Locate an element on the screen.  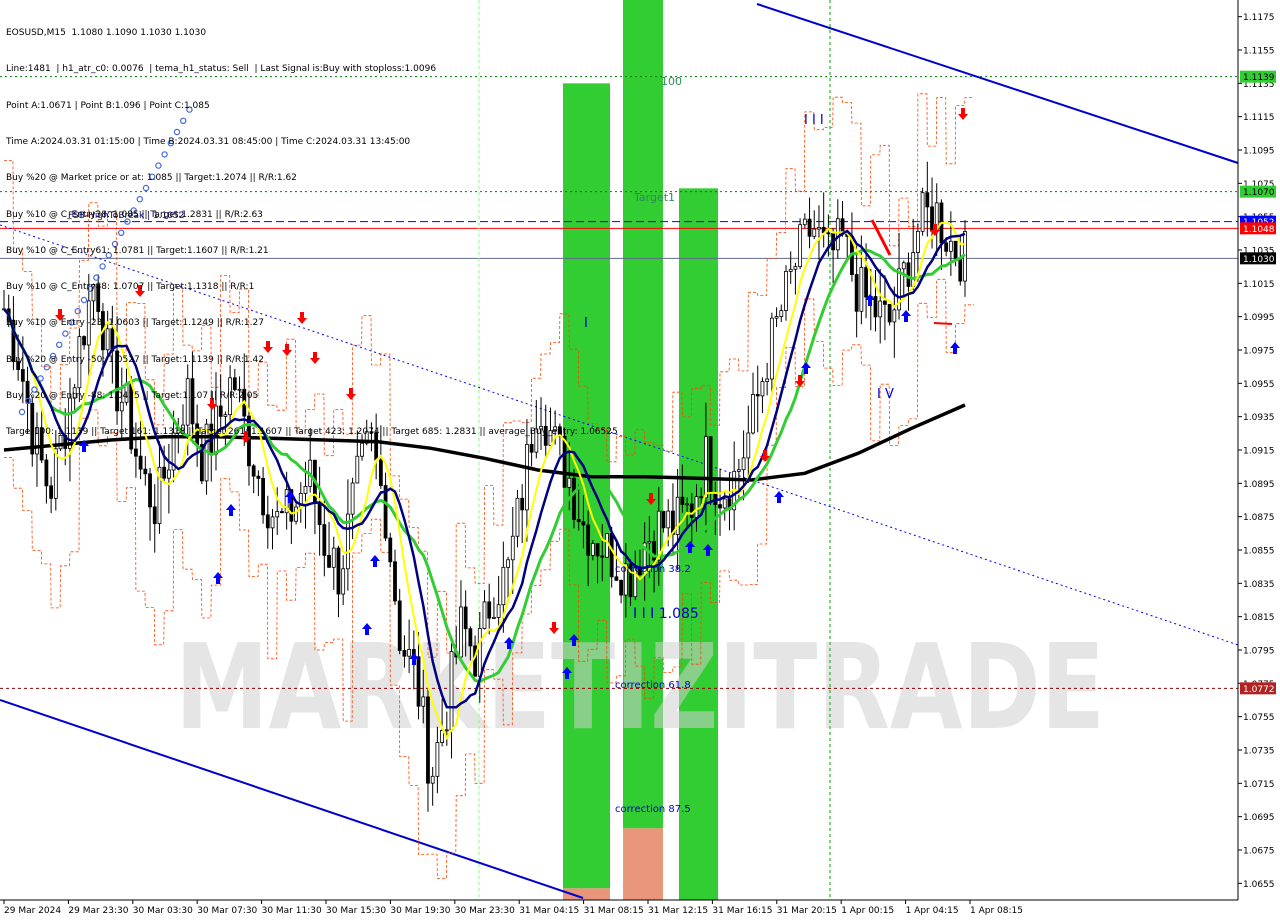
sell-arrow-icon is located at coordinates (800, 381).